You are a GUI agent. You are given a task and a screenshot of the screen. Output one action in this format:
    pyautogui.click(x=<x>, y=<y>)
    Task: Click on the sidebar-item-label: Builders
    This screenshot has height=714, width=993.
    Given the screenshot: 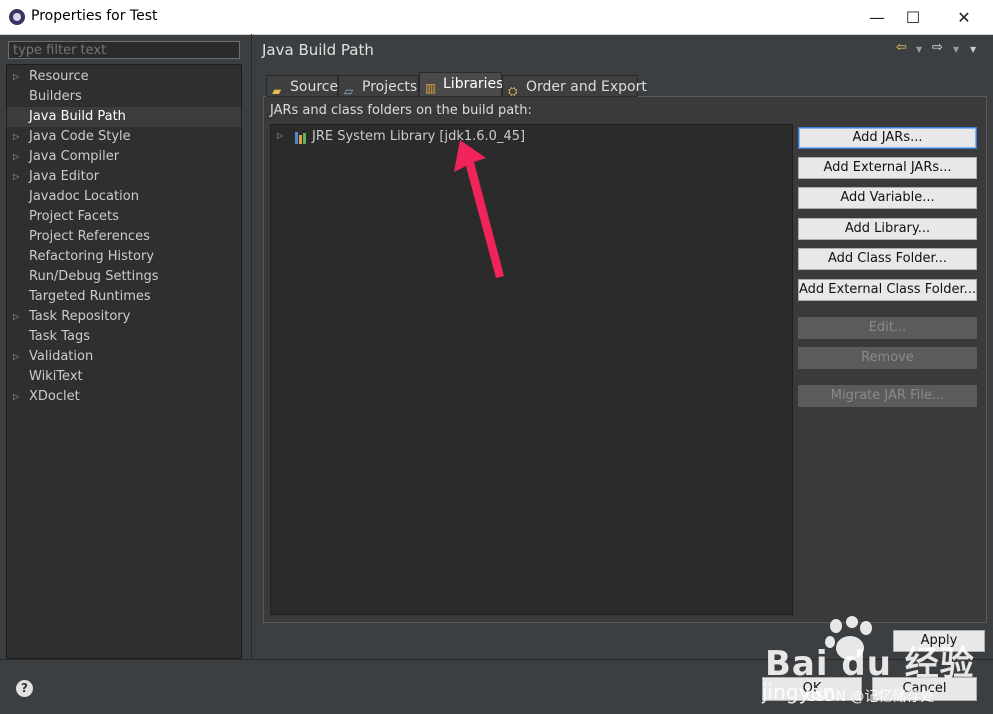 What is the action you would take?
    pyautogui.click(x=55, y=96)
    